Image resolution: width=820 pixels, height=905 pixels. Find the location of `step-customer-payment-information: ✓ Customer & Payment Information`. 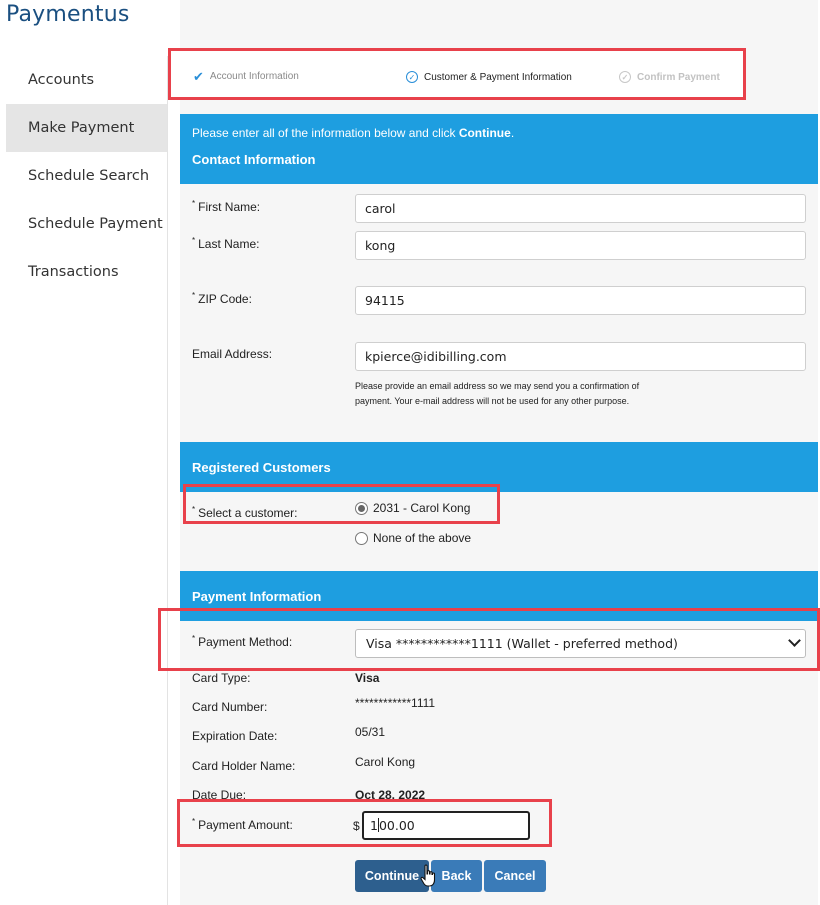

step-customer-payment-information: ✓ Customer & Payment Information is located at coordinates (489, 77).